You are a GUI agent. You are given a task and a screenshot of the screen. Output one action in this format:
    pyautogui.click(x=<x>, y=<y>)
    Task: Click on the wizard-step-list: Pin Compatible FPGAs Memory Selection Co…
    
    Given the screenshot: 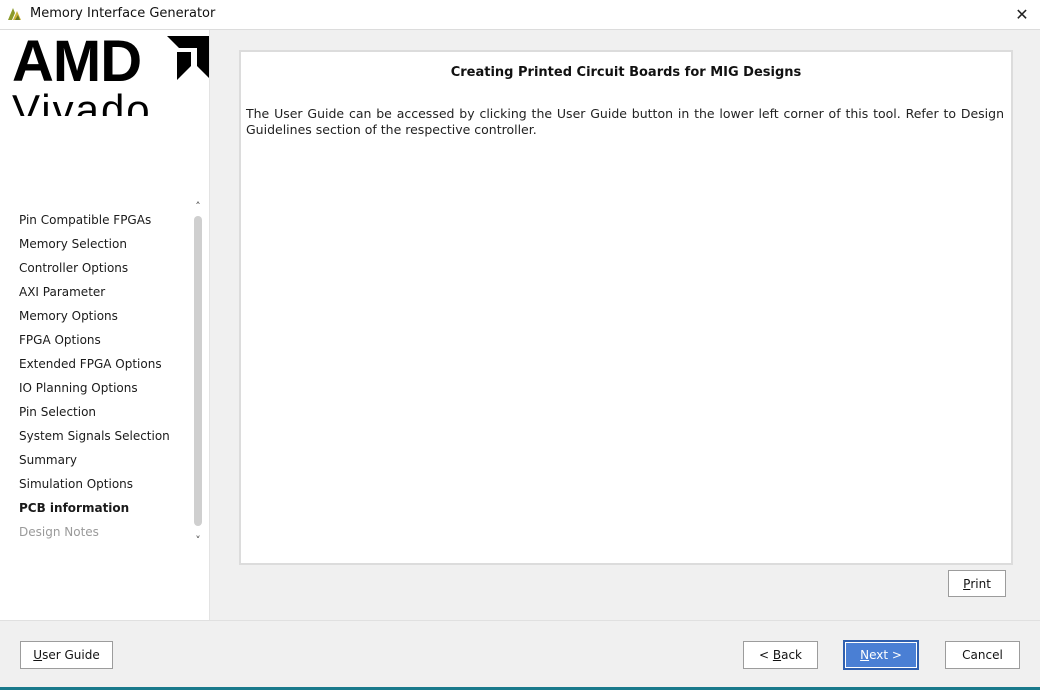 What is the action you would take?
    pyautogui.click(x=94, y=377)
    